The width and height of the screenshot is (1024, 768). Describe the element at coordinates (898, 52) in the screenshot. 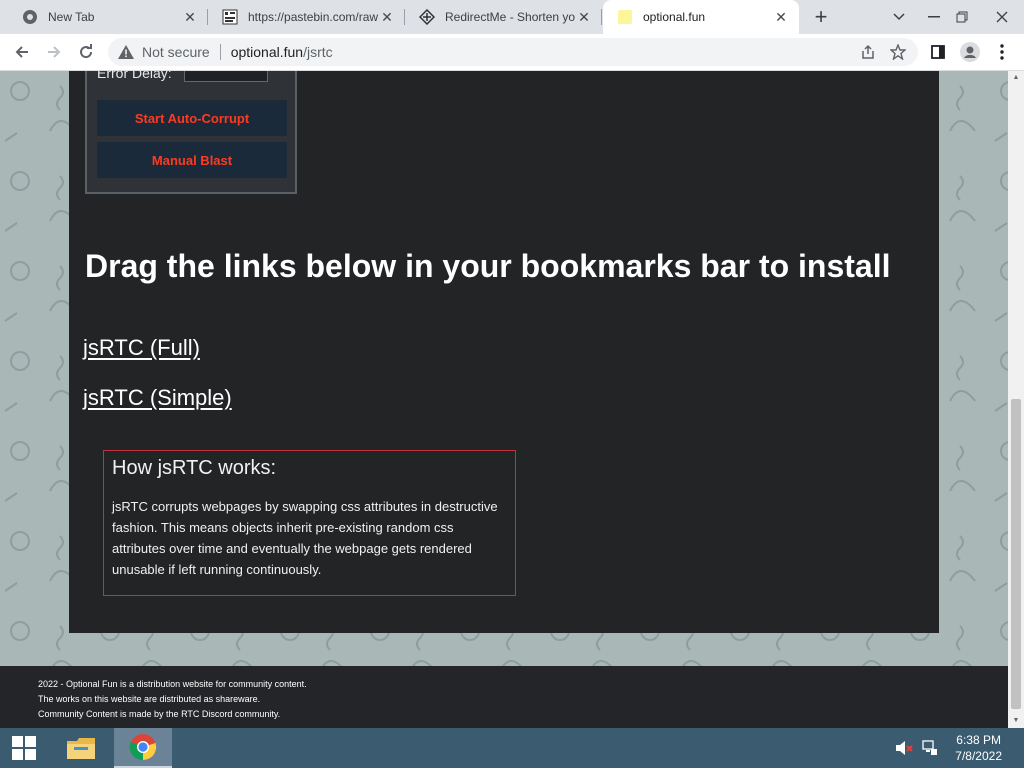

I see `star-icon` at that location.